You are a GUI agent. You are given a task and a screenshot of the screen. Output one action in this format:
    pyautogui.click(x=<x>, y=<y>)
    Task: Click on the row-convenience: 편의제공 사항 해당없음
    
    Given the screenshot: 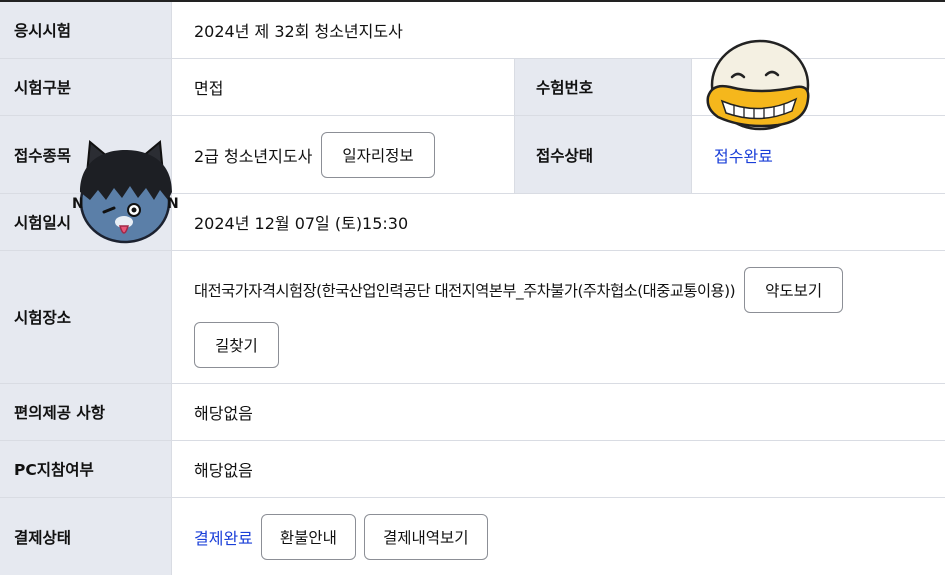 What is the action you would take?
    pyautogui.click(x=472, y=412)
    